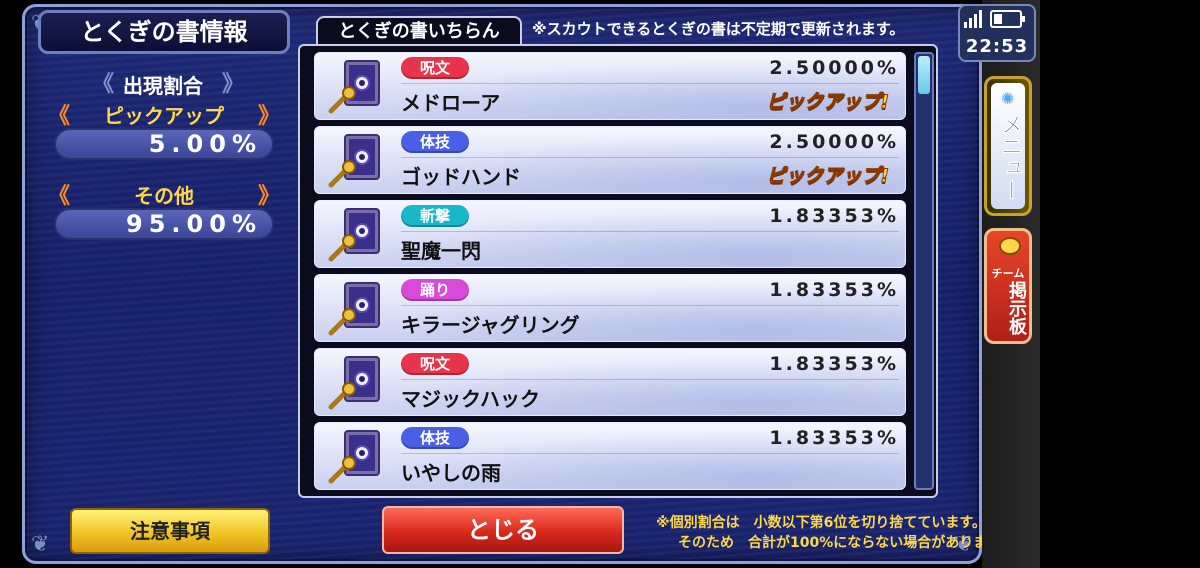  Describe the element at coordinates (610, 382) in the screenshot. I see `list-item: 呪文 マジックハック 1.83353%` at that location.